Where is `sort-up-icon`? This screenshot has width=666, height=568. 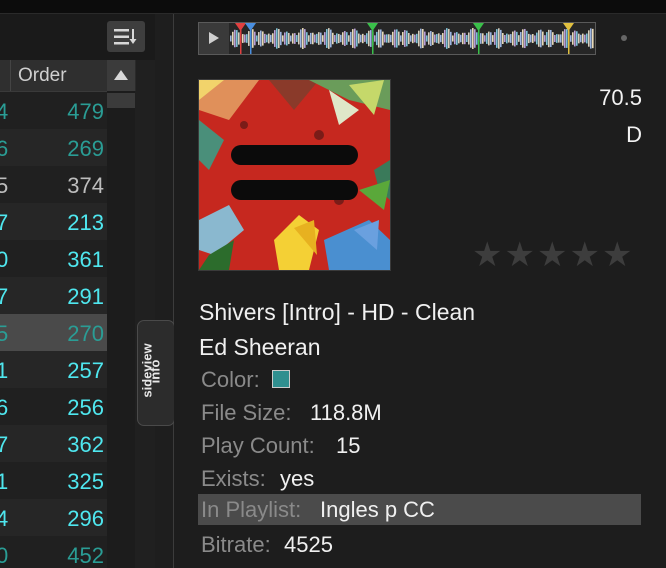
sort-up-icon is located at coordinates (121, 75).